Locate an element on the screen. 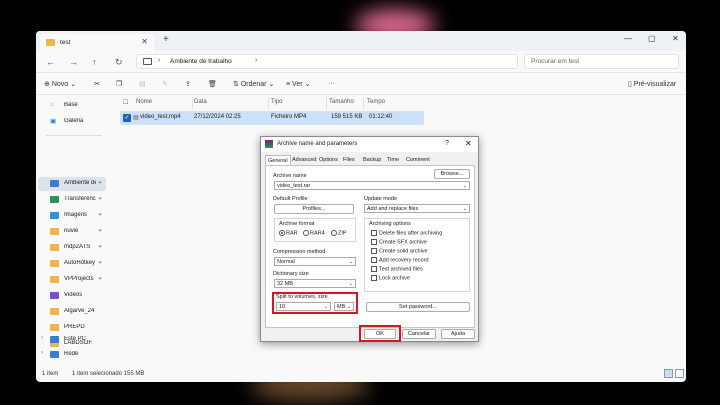 The image size is (720, 405). update-mode-select: Add and replace files ⌄ is located at coordinates (417, 208).